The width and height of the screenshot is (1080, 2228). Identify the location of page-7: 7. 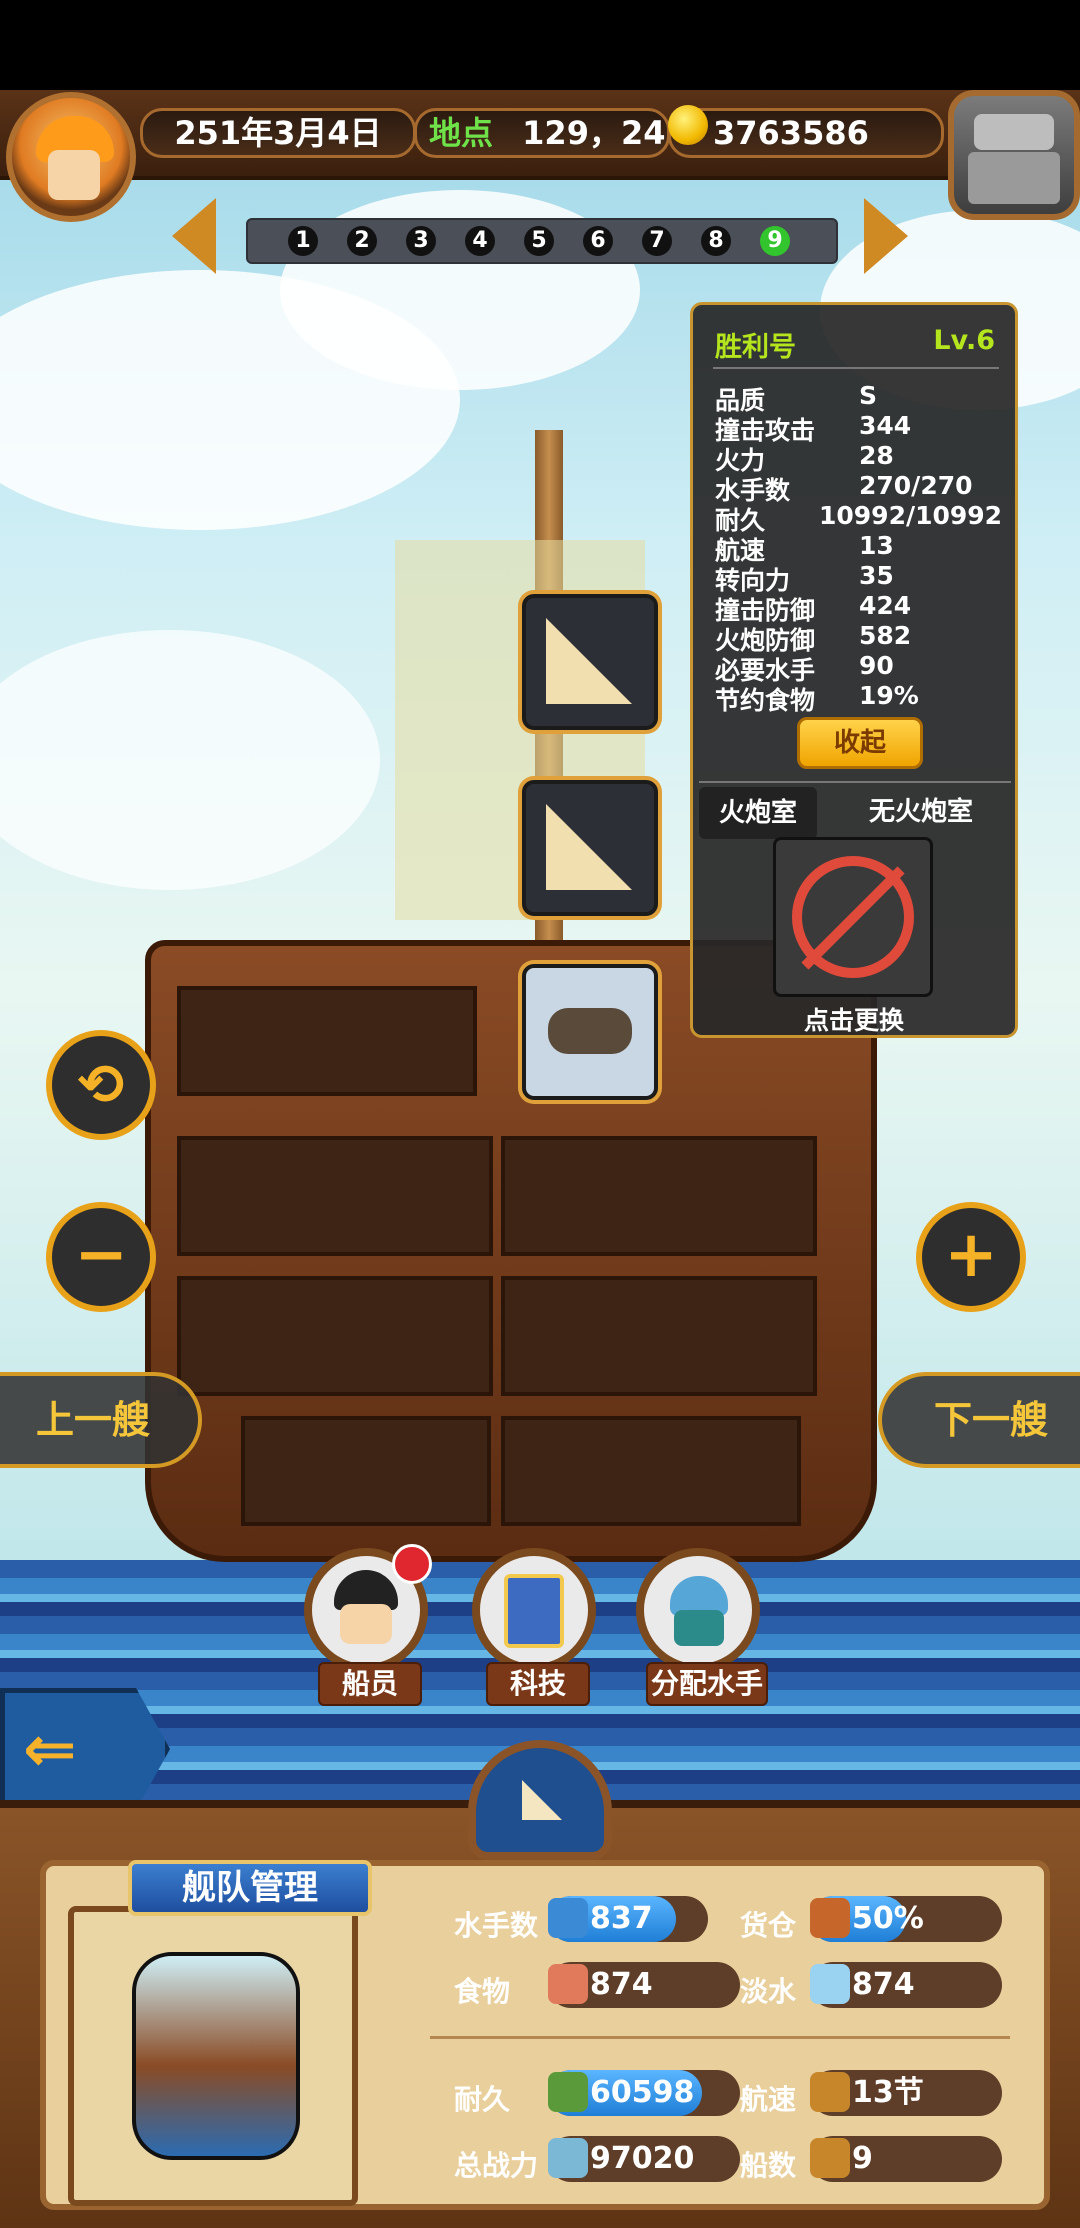
(657, 241).